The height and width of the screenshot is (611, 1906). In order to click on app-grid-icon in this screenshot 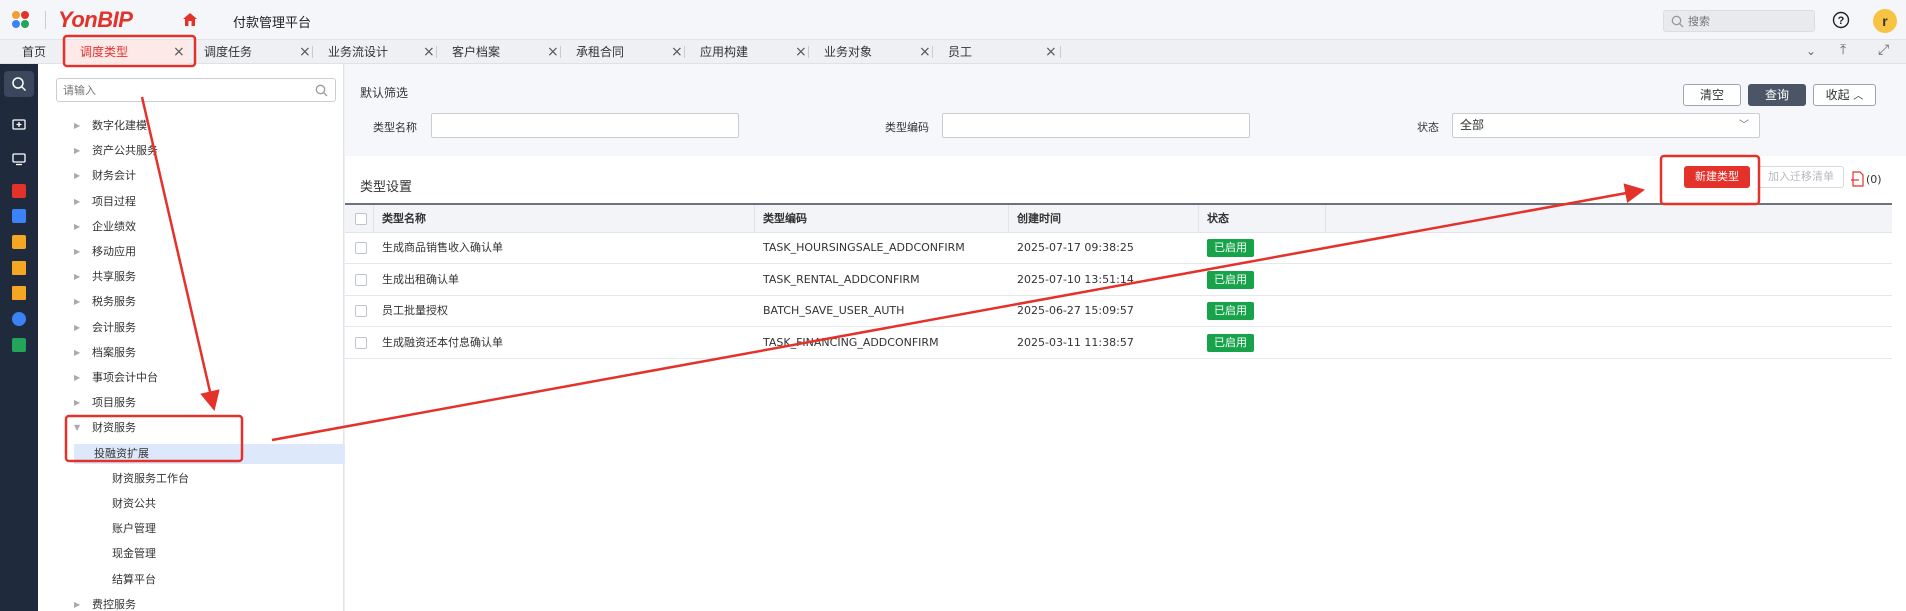, I will do `click(23, 20)`.